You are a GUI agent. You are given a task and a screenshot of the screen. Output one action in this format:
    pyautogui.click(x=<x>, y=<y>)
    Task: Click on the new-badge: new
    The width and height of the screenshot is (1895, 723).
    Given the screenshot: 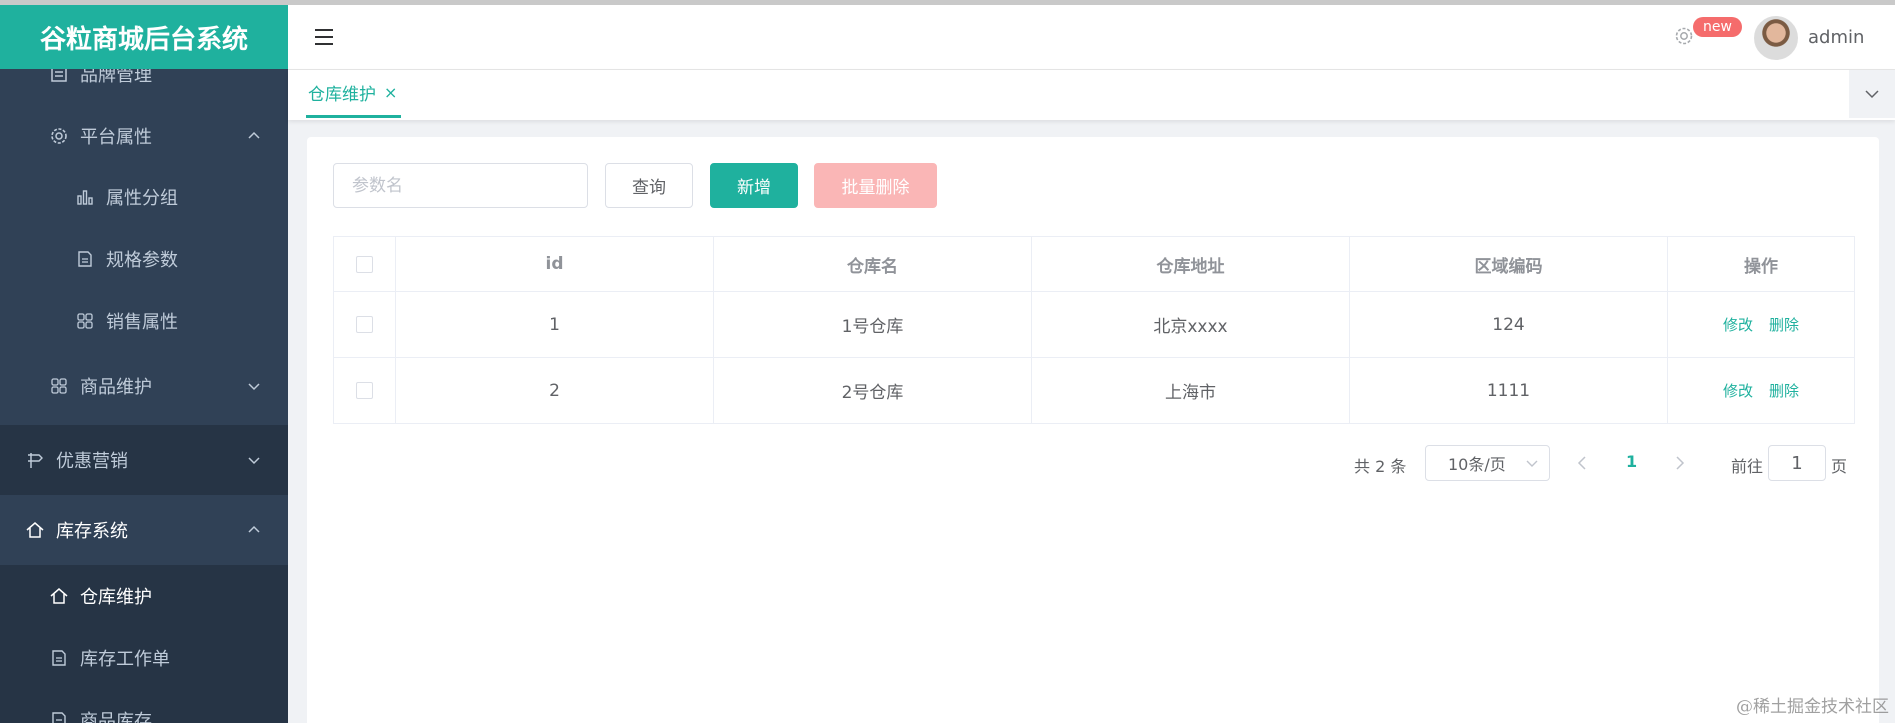 What is the action you would take?
    pyautogui.click(x=1717, y=27)
    